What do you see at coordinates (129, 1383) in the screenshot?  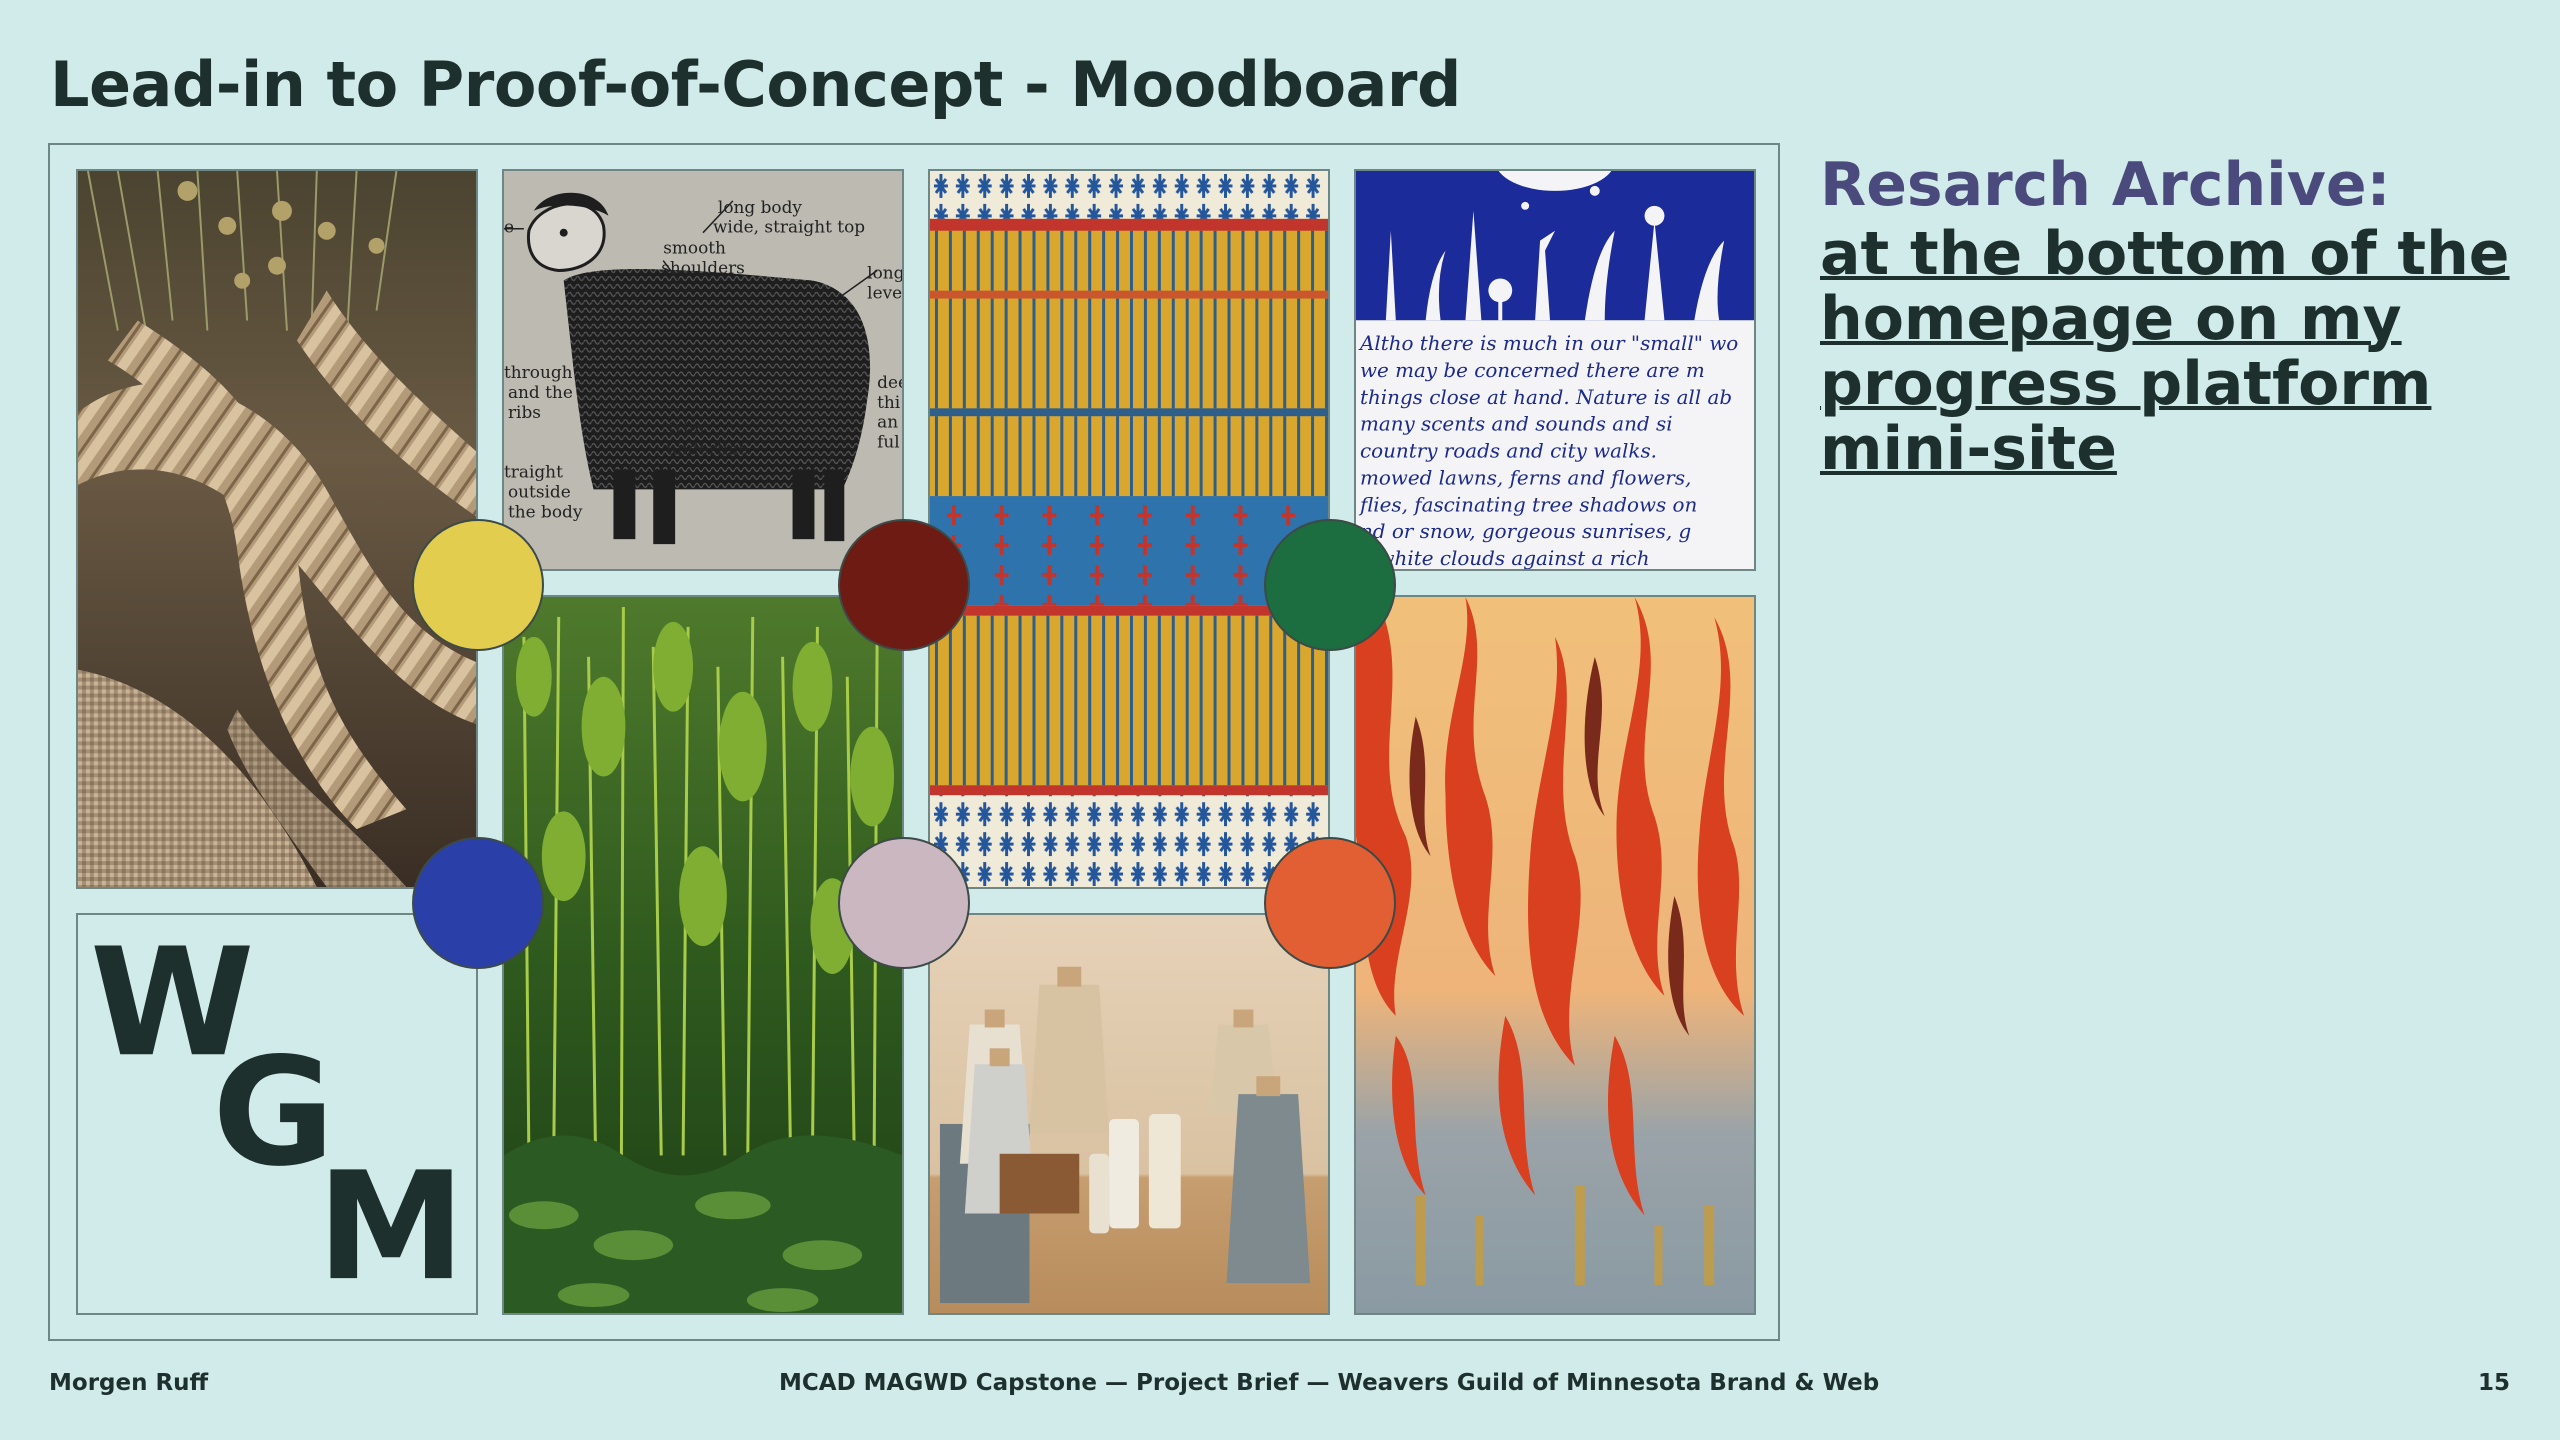 I see `footer-author: Morgen Ruff` at bounding box center [129, 1383].